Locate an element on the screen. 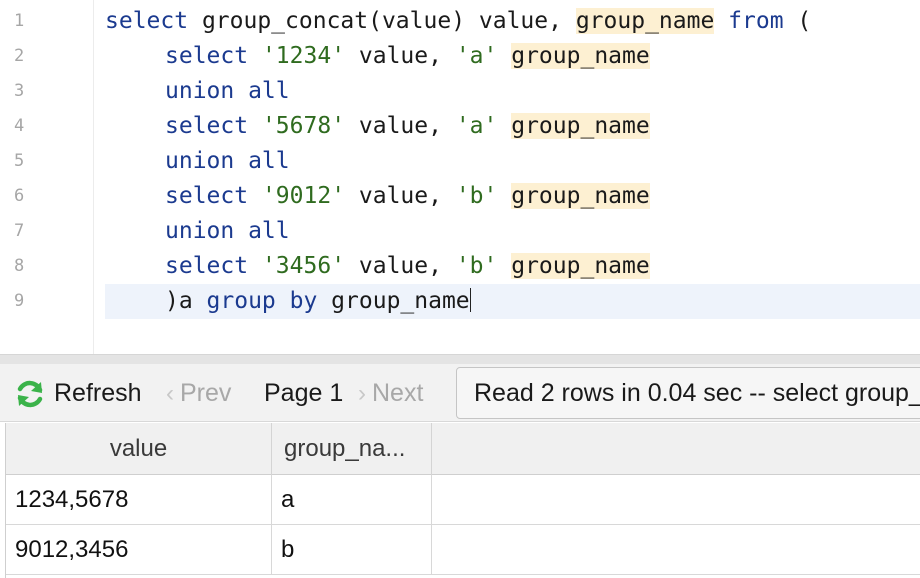  line-number: 8 is located at coordinates (19, 266).